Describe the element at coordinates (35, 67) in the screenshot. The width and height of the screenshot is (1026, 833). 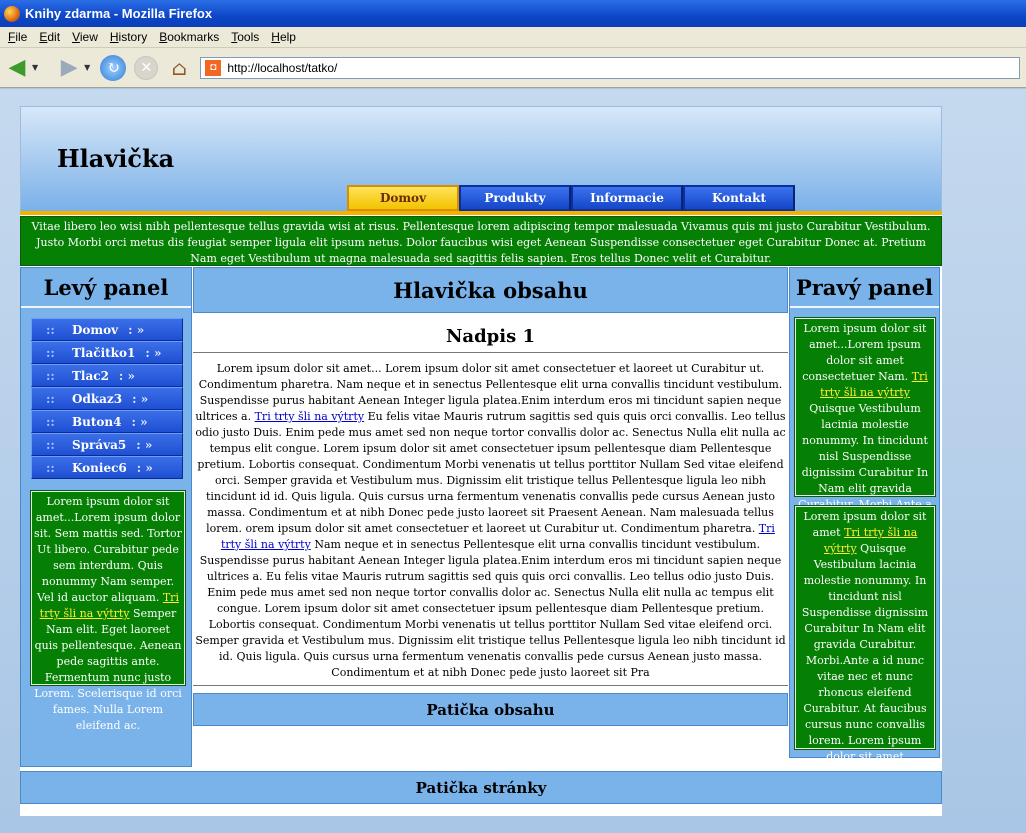
I see `back-dropdown-icon: ▼` at that location.